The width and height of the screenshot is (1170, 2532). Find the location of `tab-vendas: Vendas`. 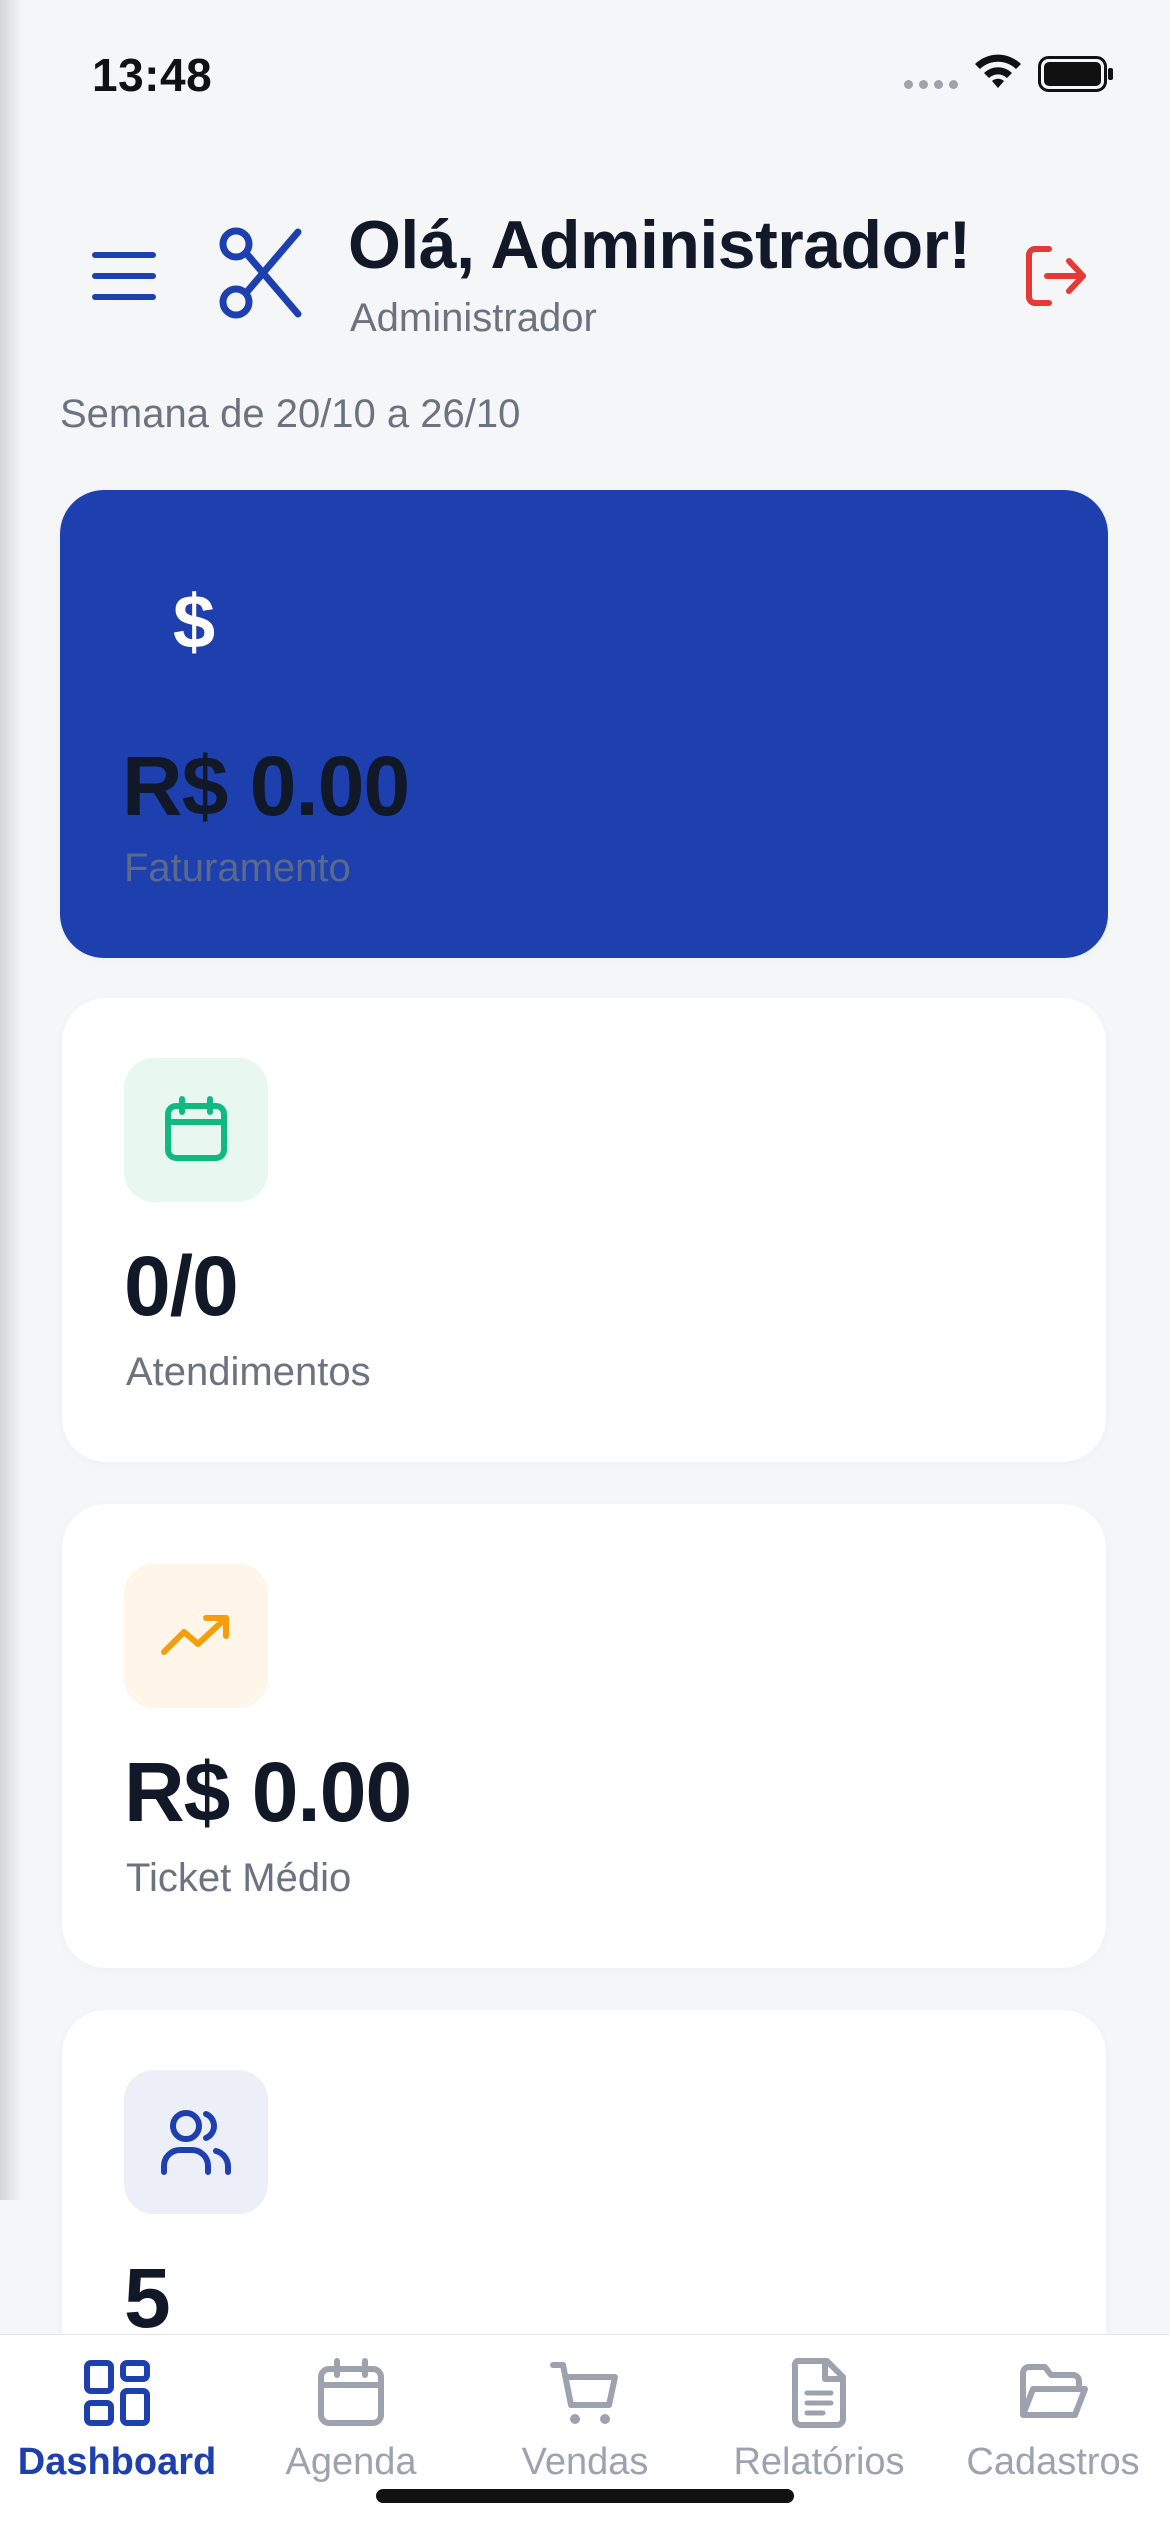

tab-vendas: Vendas is located at coordinates (585, 2422).